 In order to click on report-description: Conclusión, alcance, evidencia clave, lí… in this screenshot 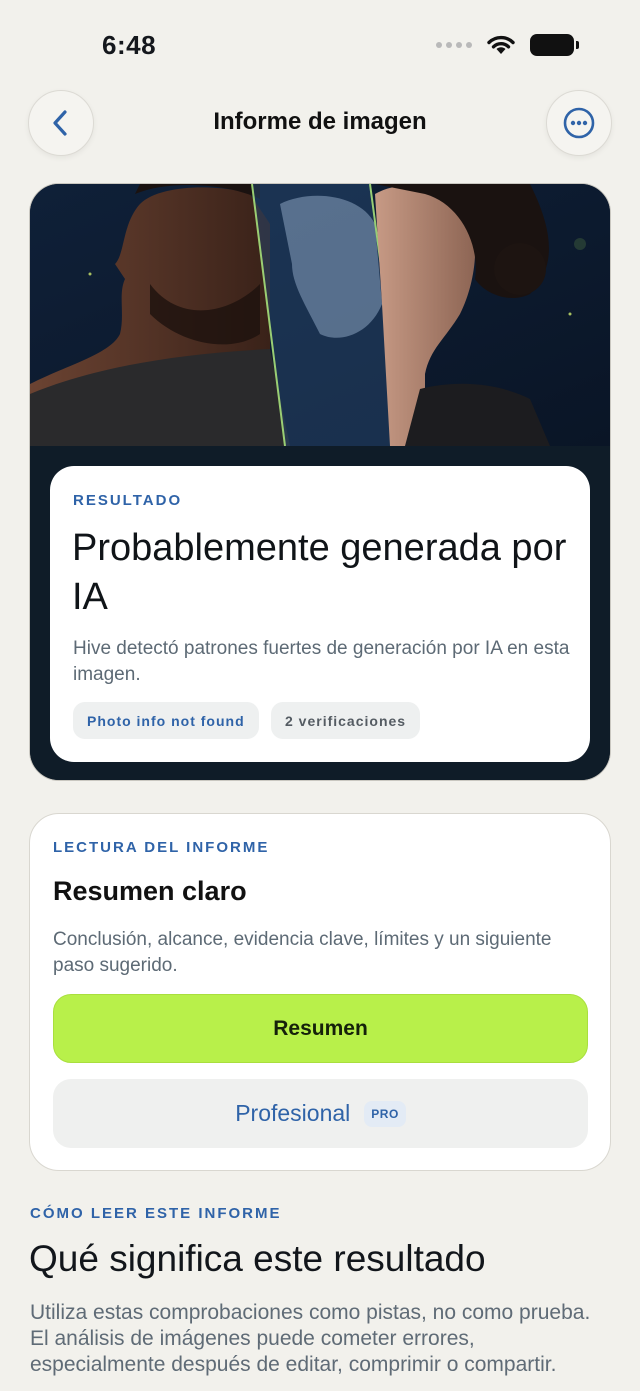, I will do `click(302, 952)`.